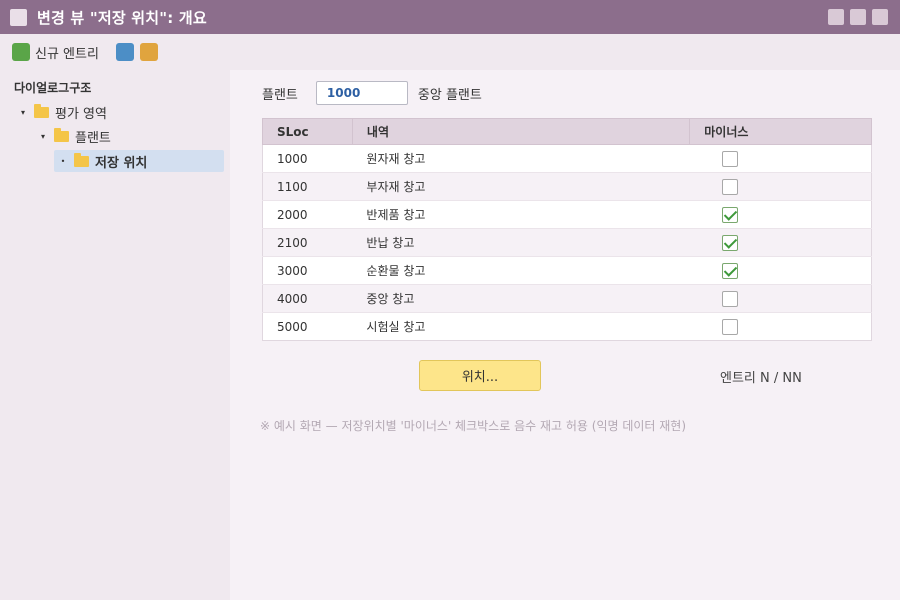 The width and height of the screenshot is (900, 600). I want to click on column-header-sloc: SLoc, so click(307, 131).